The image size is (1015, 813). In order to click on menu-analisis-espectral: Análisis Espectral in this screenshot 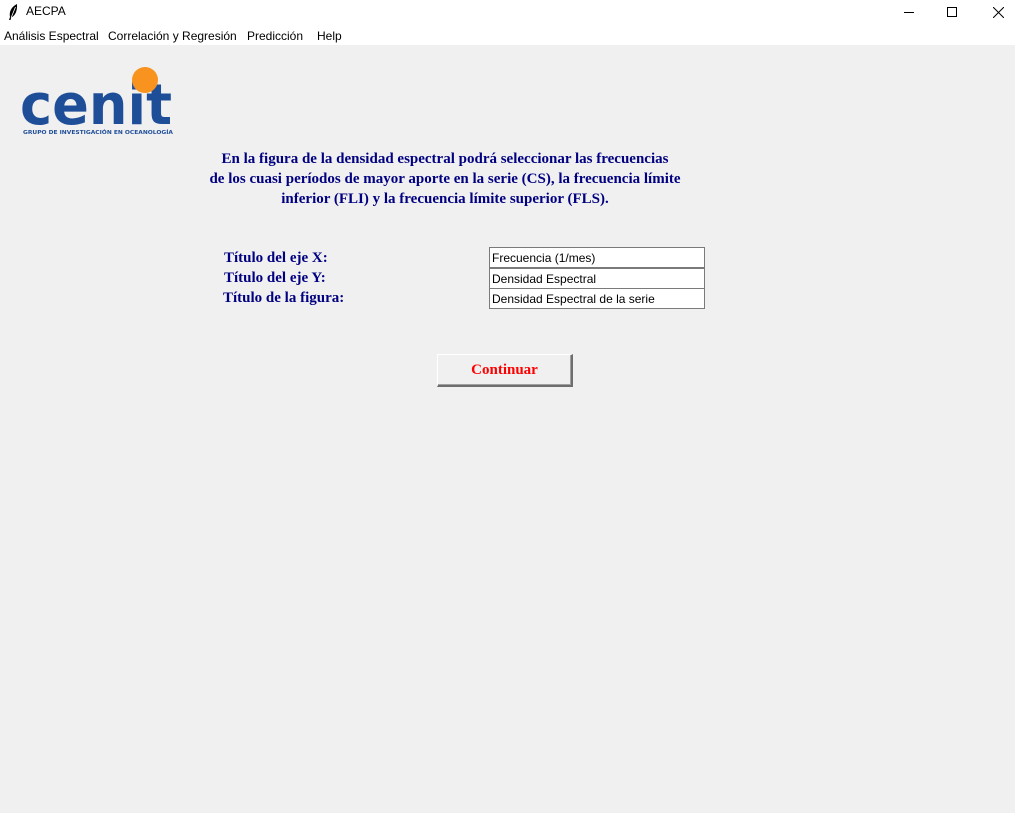, I will do `click(51, 36)`.